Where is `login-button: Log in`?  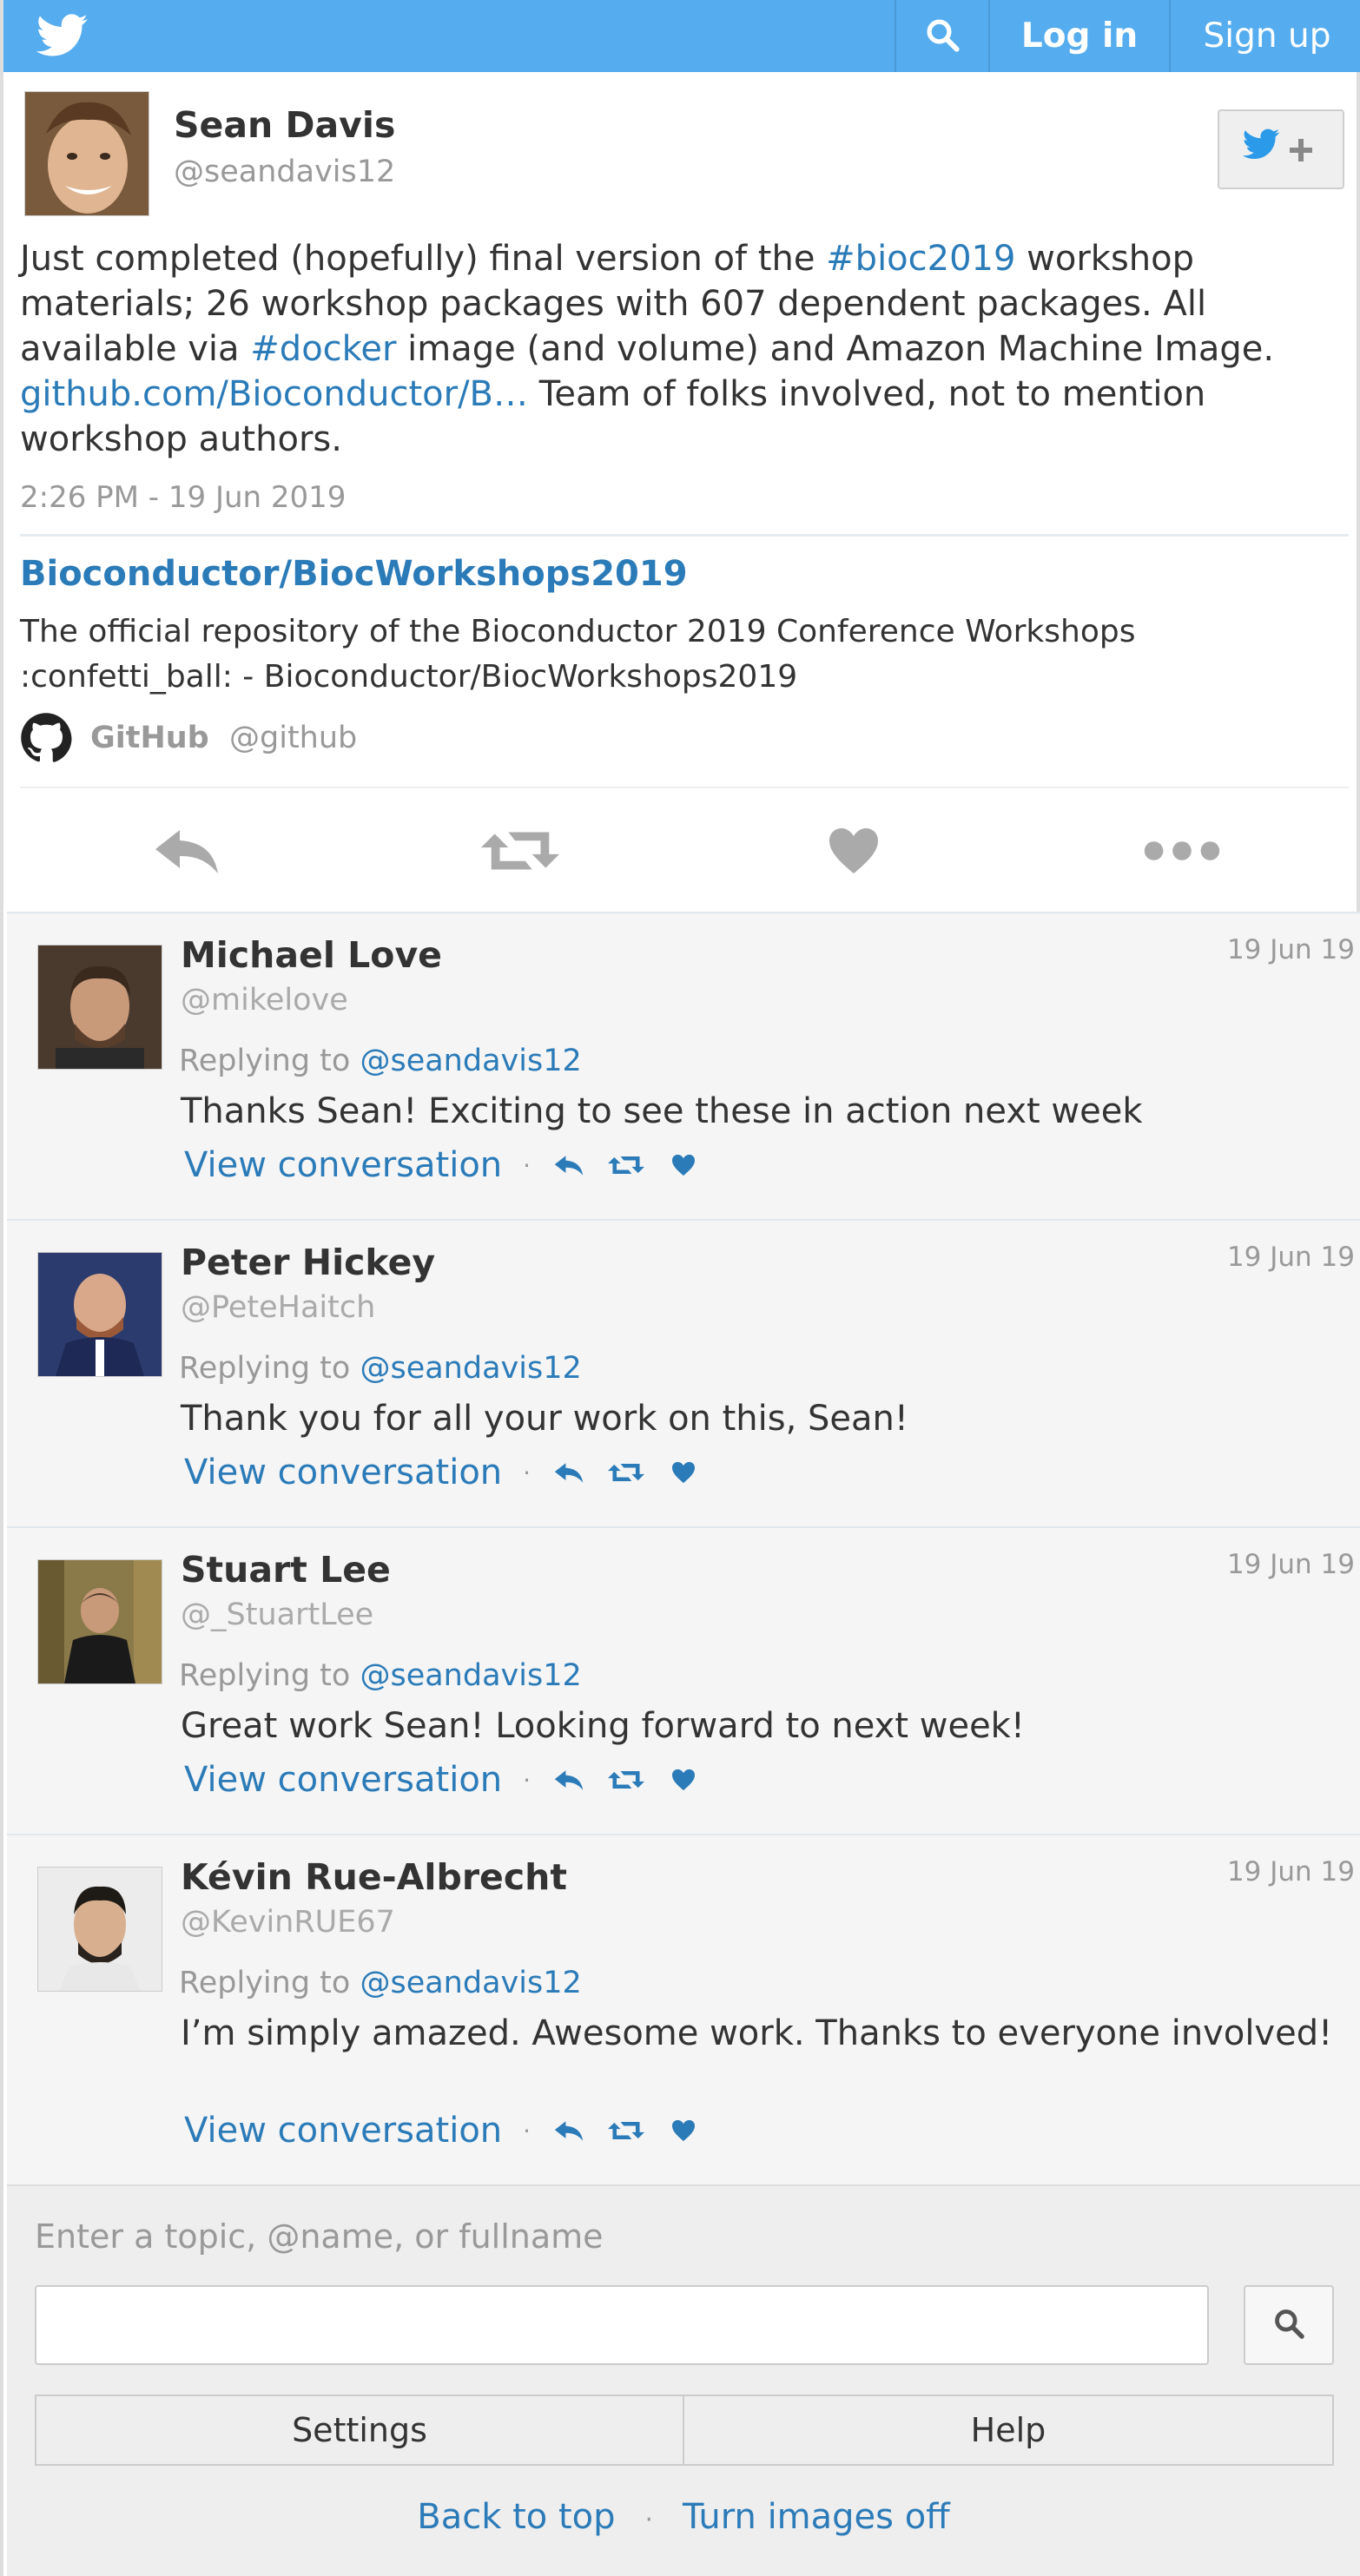
login-button: Log in is located at coordinates (1078, 36).